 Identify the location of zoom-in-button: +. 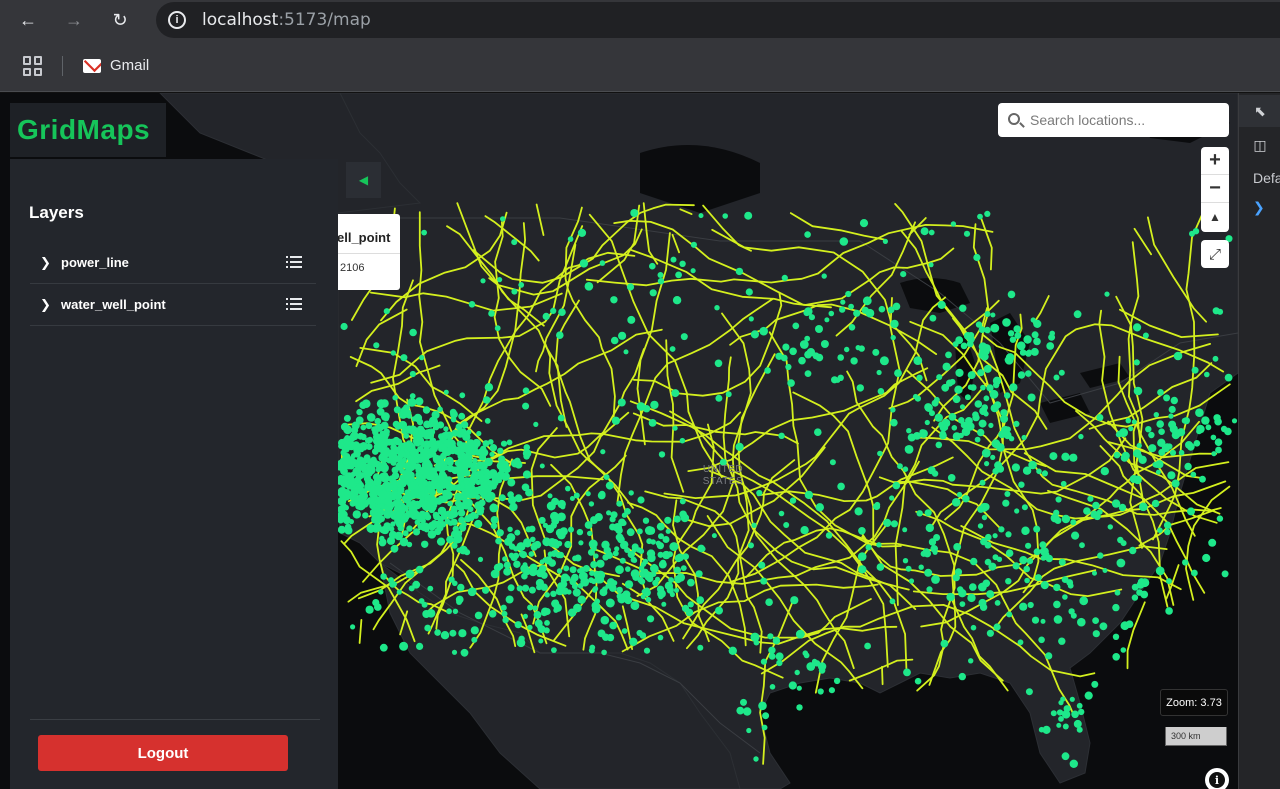
(1215, 161).